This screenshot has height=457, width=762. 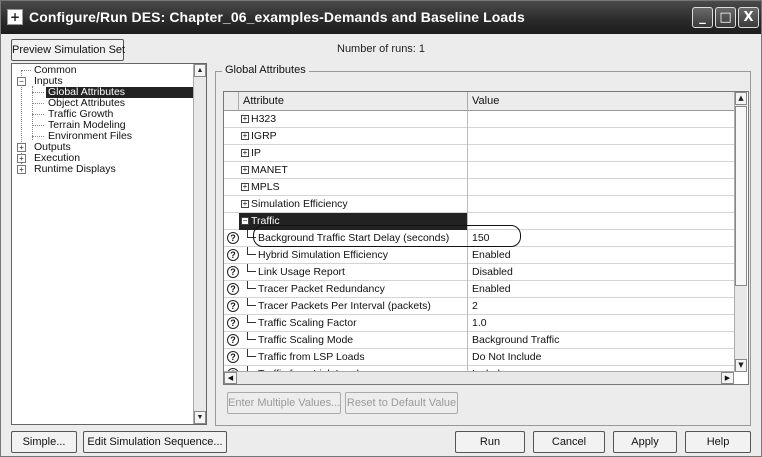 I want to click on value-cell: 1.0, so click(x=601, y=323).